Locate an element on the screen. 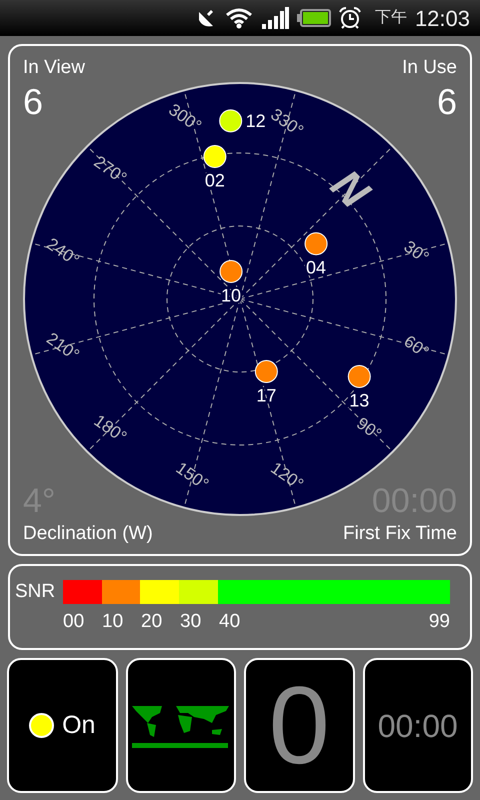 The height and width of the screenshot is (800, 480). clock-time: 12:03 is located at coordinates (442, 18).